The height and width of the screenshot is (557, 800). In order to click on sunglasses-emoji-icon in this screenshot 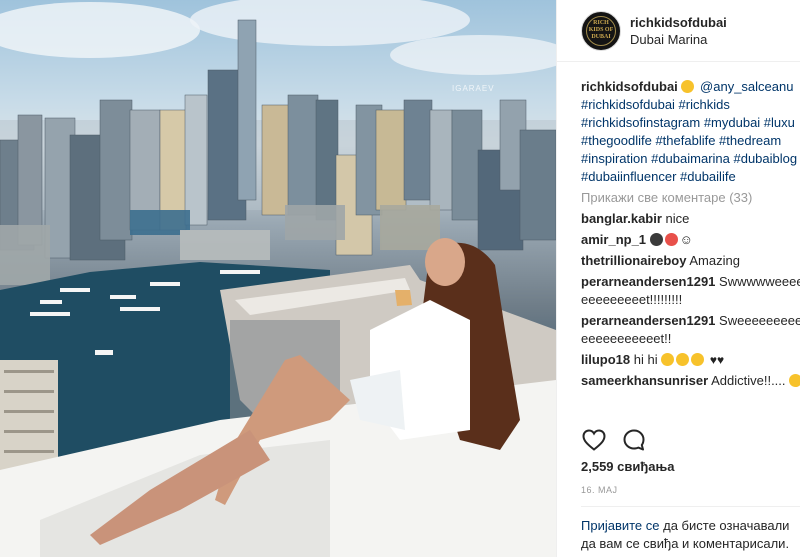, I will do `click(656, 239)`.